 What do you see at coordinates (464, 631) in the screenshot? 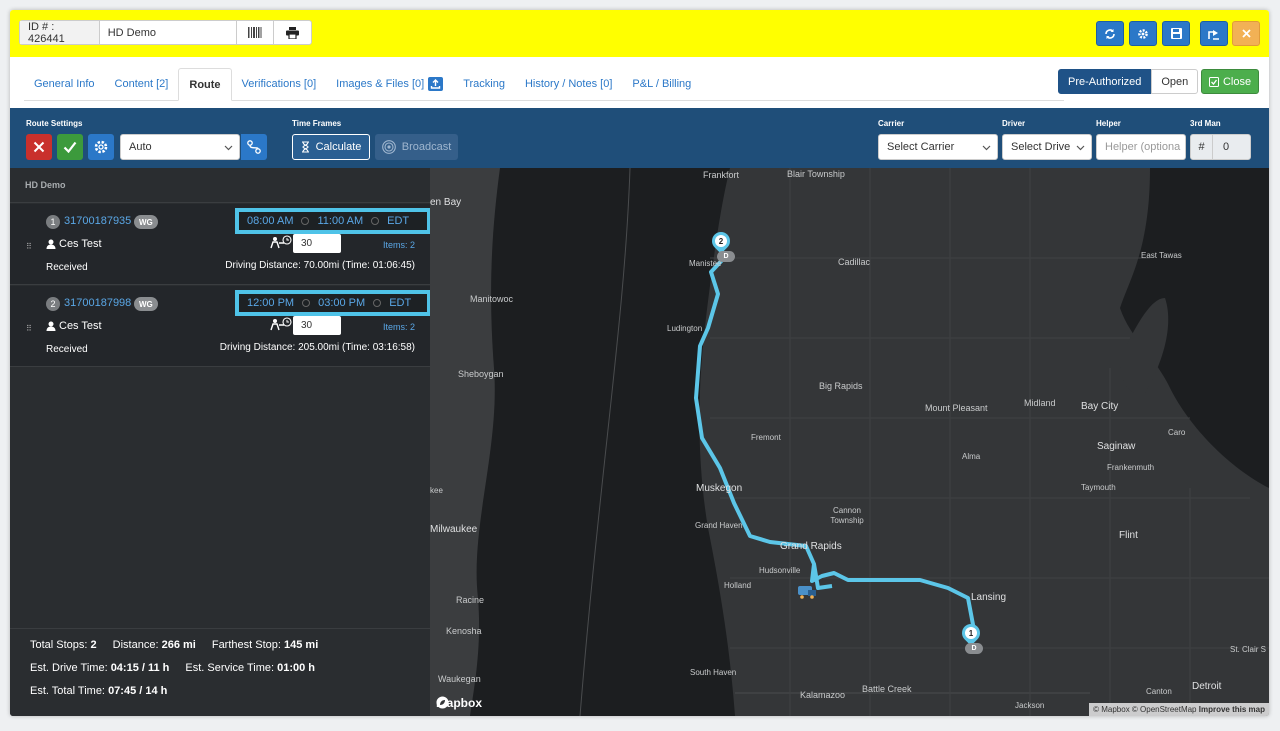
I see `city-label: Kenosha` at bounding box center [464, 631].